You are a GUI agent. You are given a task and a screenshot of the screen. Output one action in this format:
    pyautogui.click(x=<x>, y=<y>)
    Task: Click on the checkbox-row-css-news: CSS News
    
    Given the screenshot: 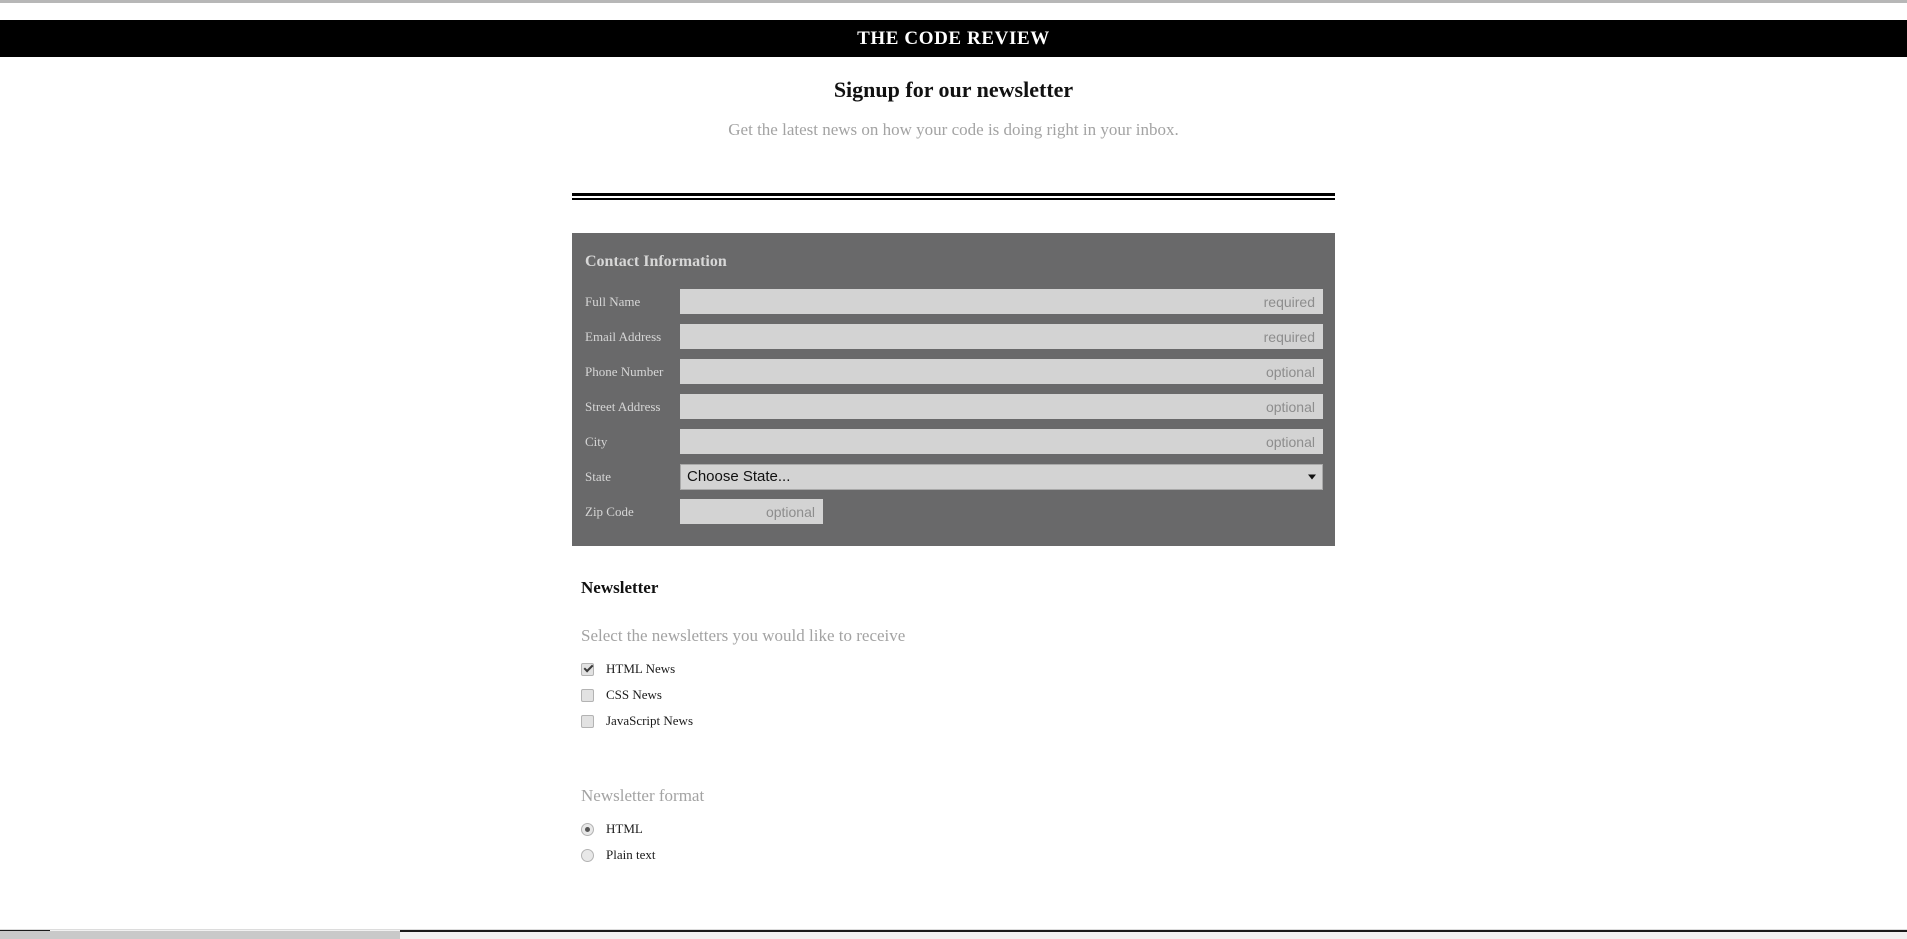 What is the action you would take?
    pyautogui.click(x=958, y=695)
    